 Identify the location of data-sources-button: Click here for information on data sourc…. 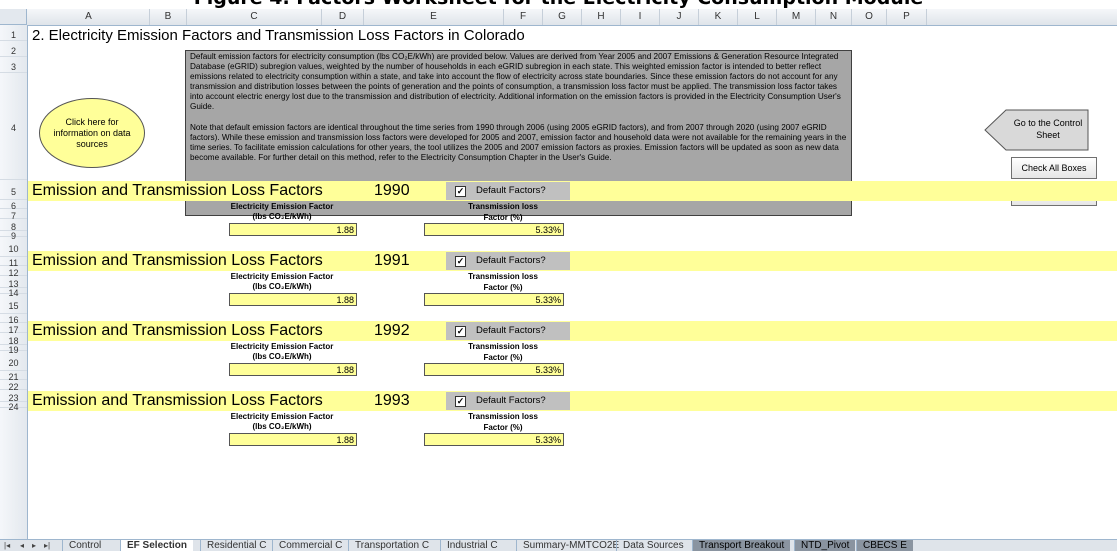
(92, 133).